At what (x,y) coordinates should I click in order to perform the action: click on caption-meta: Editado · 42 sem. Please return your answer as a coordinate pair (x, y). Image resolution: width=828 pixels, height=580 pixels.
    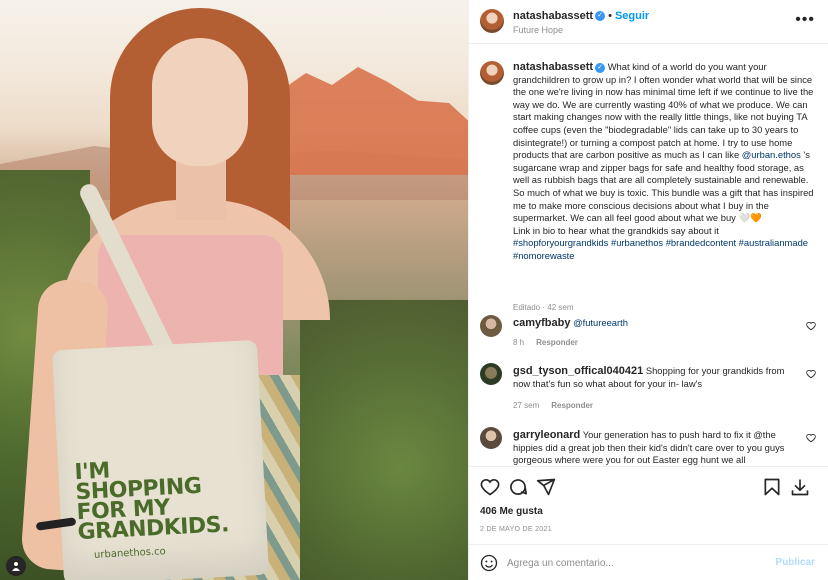
    Looking at the image, I should click on (543, 307).